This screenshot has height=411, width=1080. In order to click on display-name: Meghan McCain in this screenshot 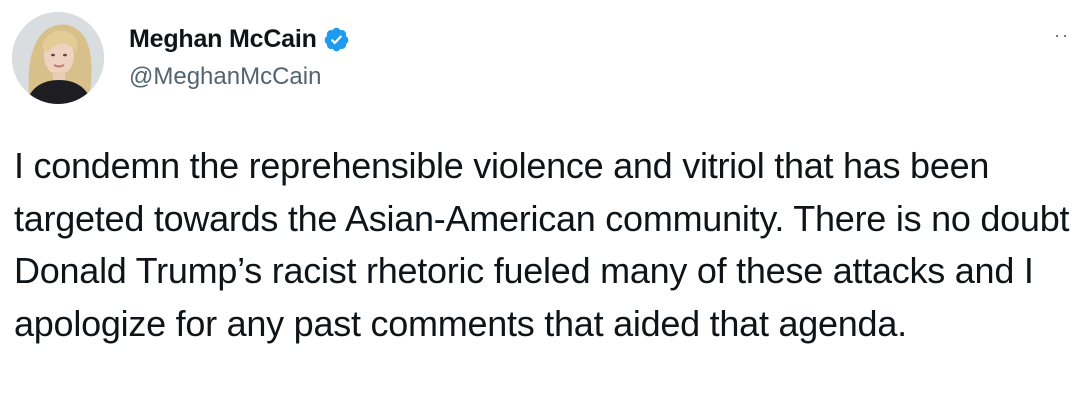, I will do `click(223, 39)`.